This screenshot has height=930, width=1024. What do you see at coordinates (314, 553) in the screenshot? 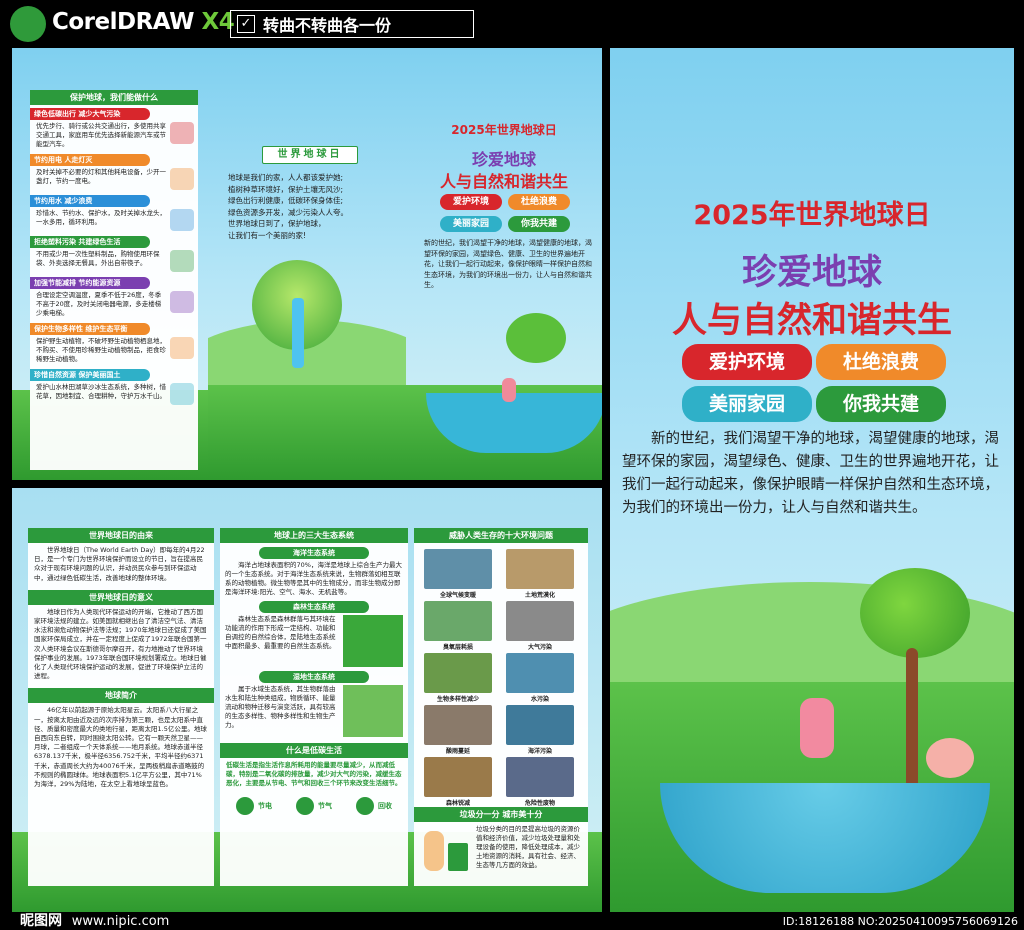
I see `eco-heading: 海洋生态系统` at bounding box center [314, 553].